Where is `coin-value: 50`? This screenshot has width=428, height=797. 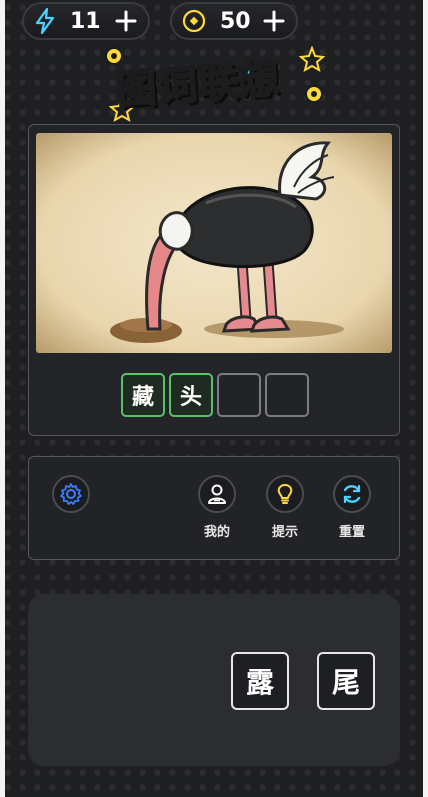
coin-value: 50 is located at coordinates (235, 21).